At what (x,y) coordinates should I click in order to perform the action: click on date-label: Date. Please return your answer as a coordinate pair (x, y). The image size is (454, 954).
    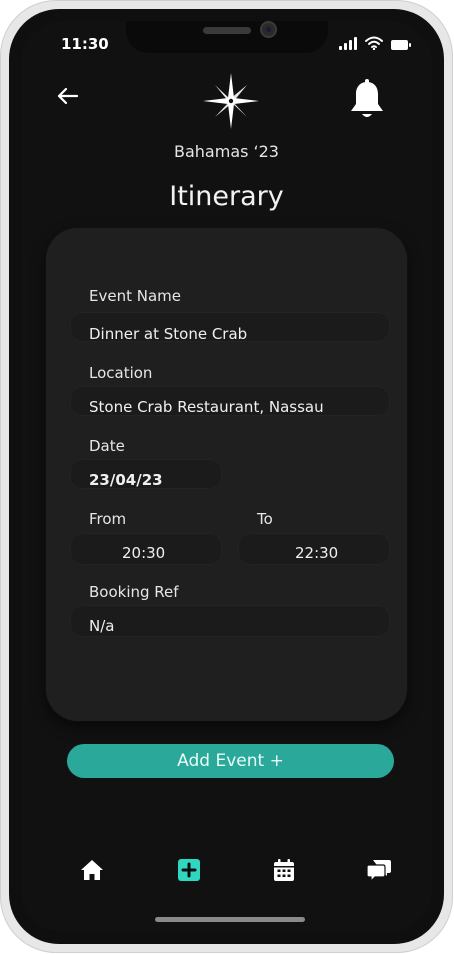
    Looking at the image, I should click on (107, 446).